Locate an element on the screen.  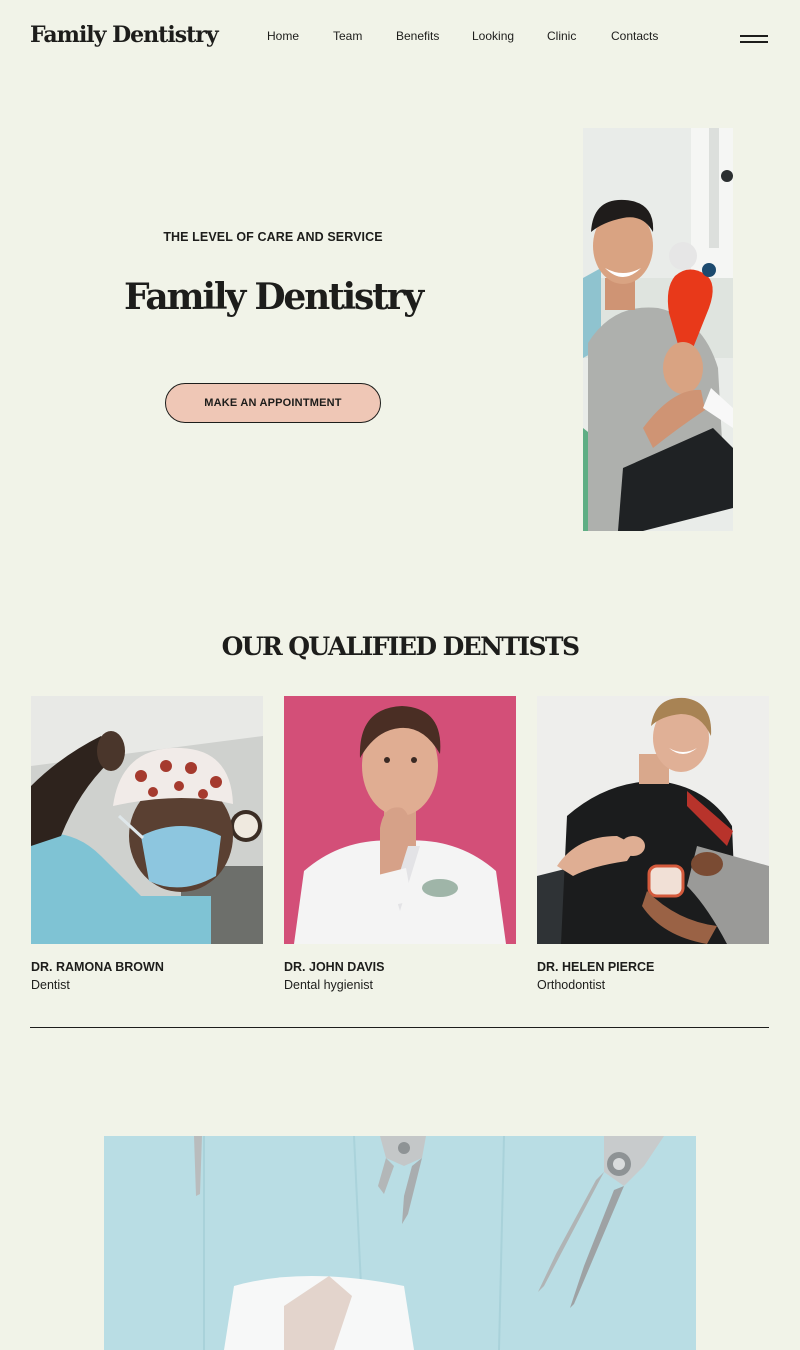
make-appointment-label: MAKE AN APPOINTMENT is located at coordinates (273, 403).